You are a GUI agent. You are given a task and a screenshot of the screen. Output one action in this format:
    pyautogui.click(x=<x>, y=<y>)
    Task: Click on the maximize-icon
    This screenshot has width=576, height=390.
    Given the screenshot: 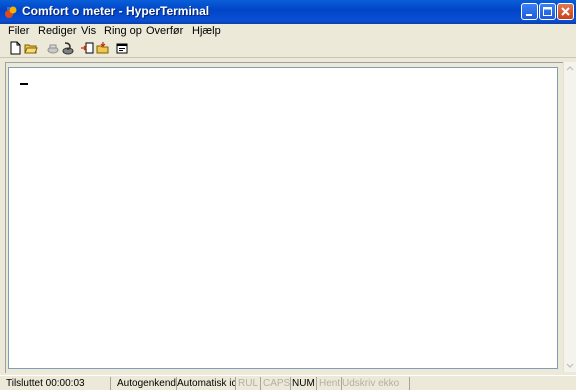 What is the action you would take?
    pyautogui.click(x=547, y=11)
    